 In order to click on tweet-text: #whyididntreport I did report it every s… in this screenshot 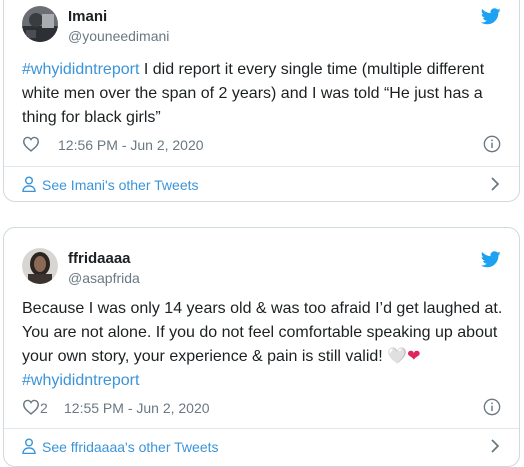, I will do `click(263, 94)`.